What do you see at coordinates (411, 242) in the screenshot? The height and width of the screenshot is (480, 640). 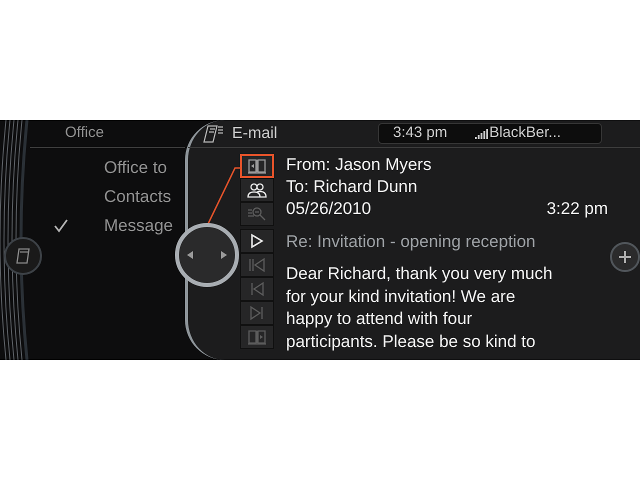 I see `subject: Re: Invitation - opening reception` at bounding box center [411, 242].